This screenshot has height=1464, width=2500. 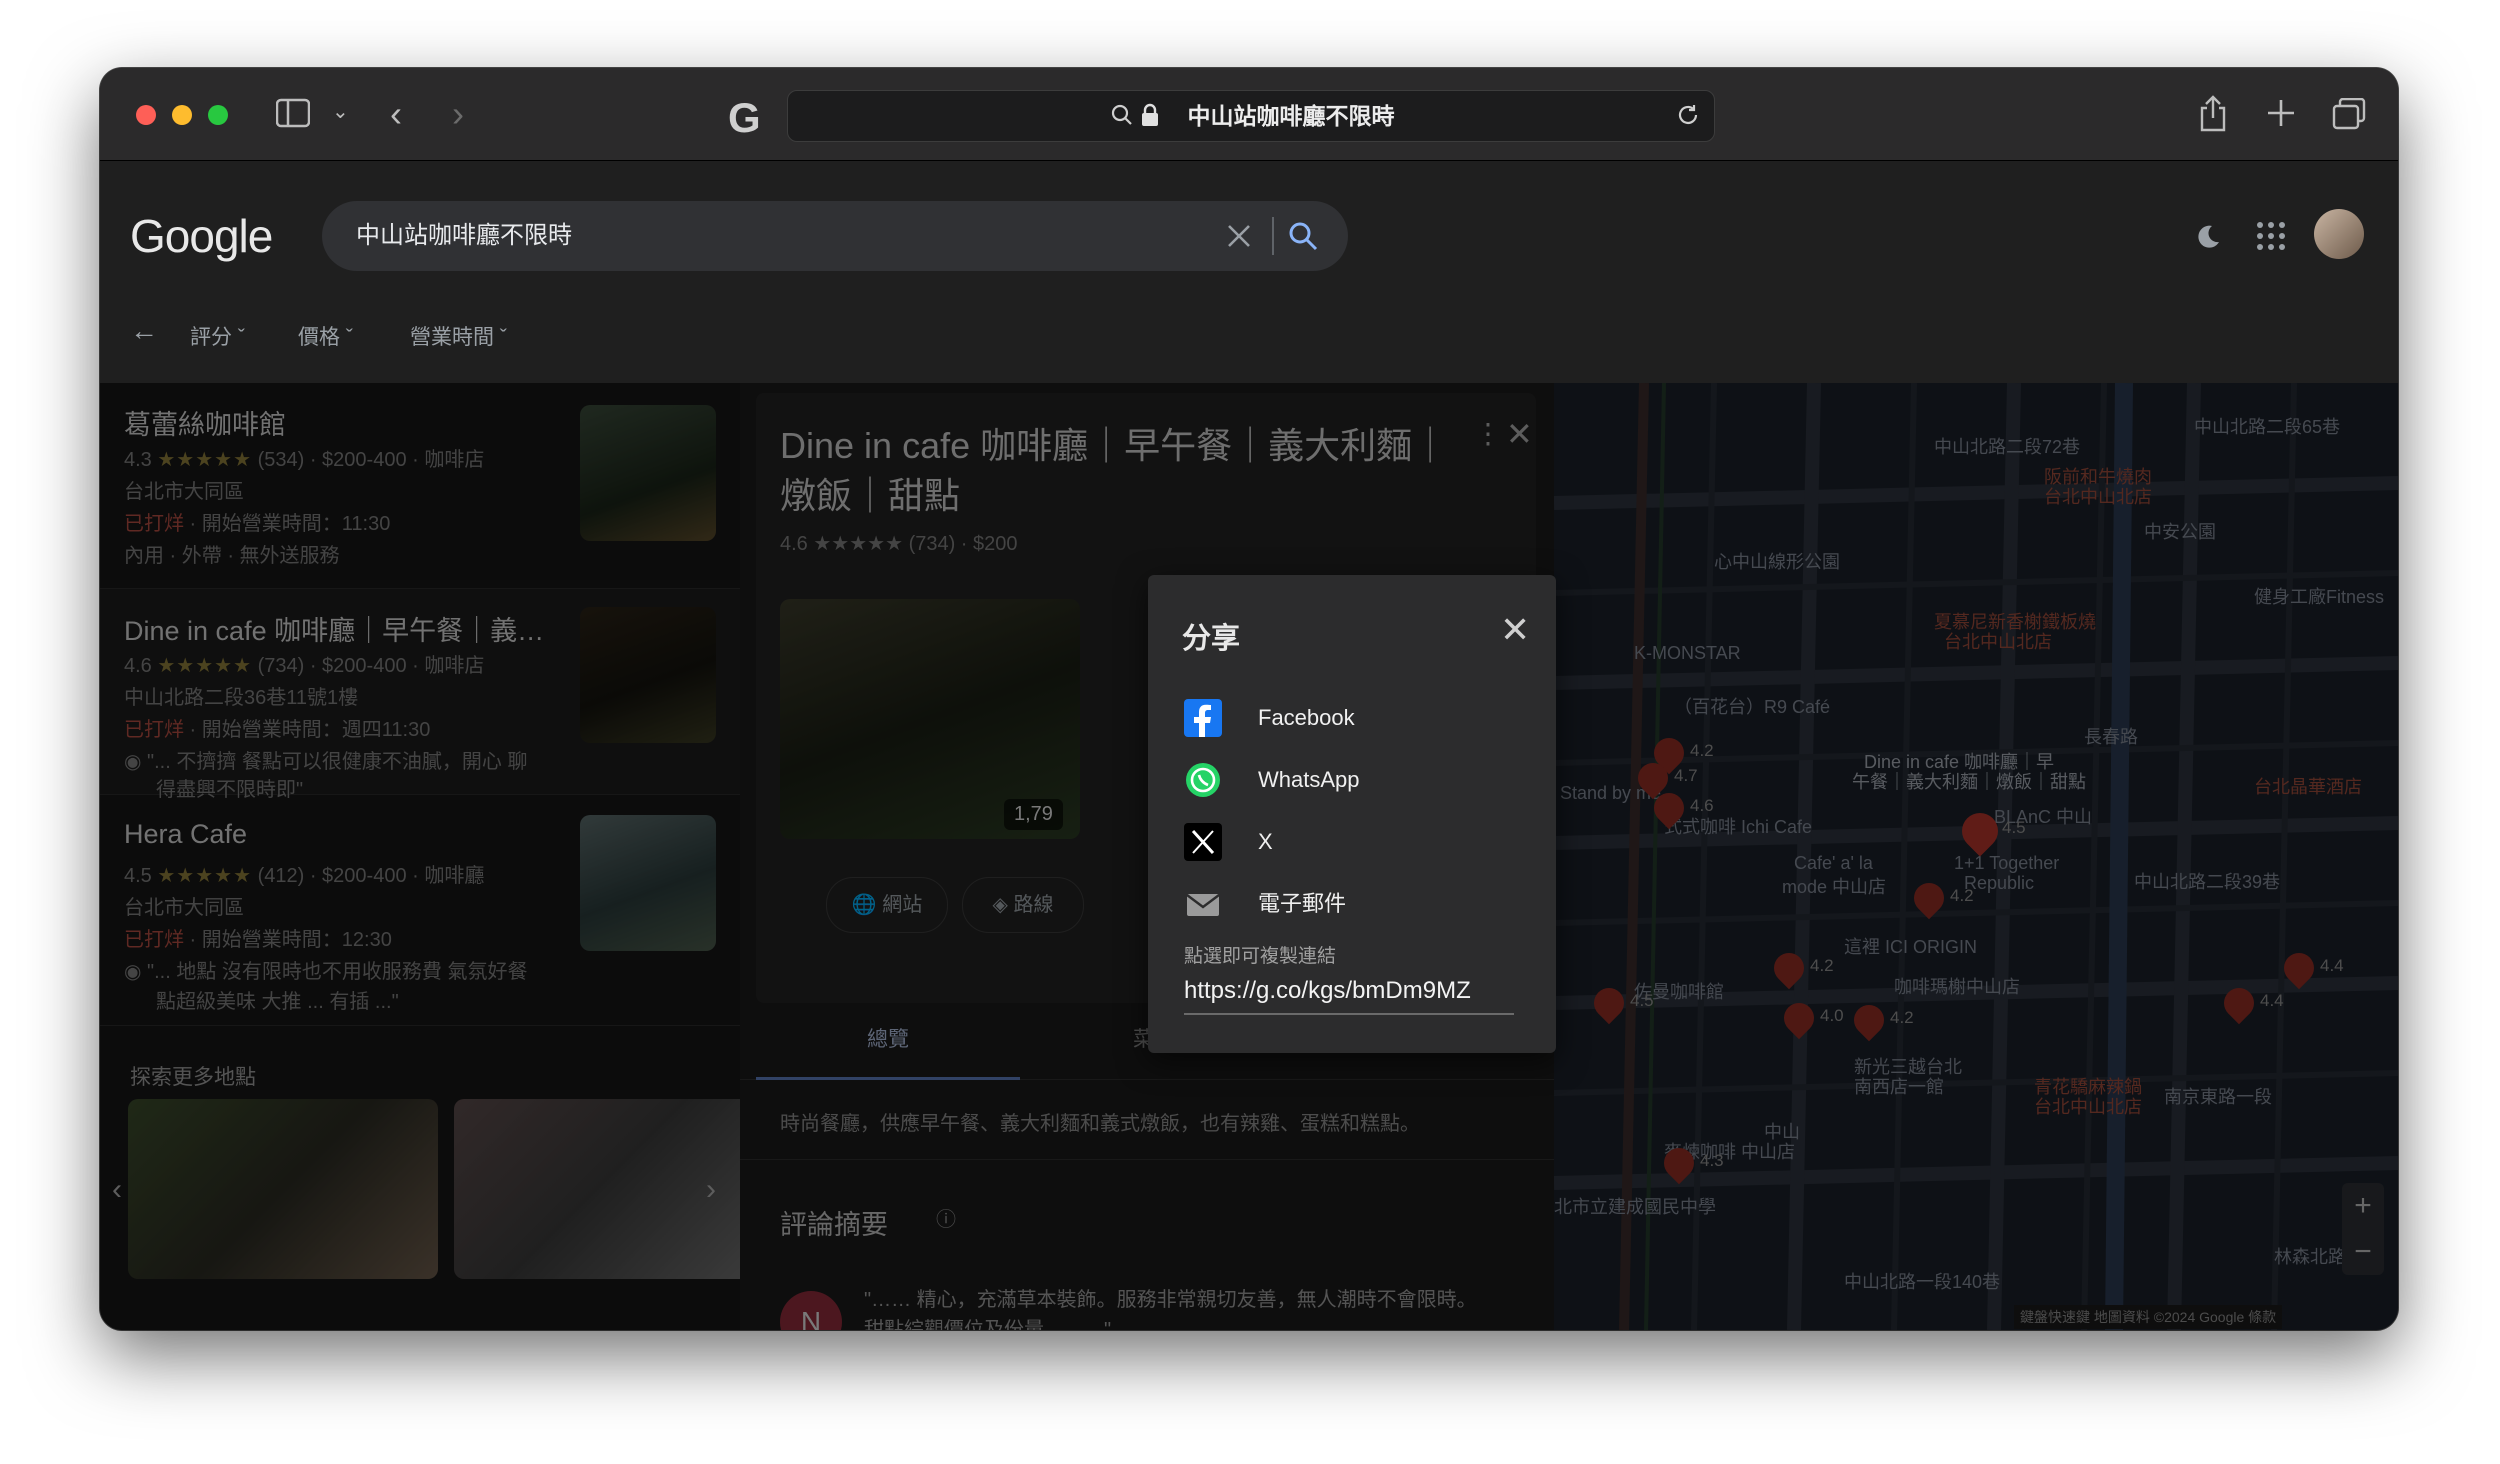 What do you see at coordinates (2208, 239) in the screenshot?
I see `dark-mode-icon` at bounding box center [2208, 239].